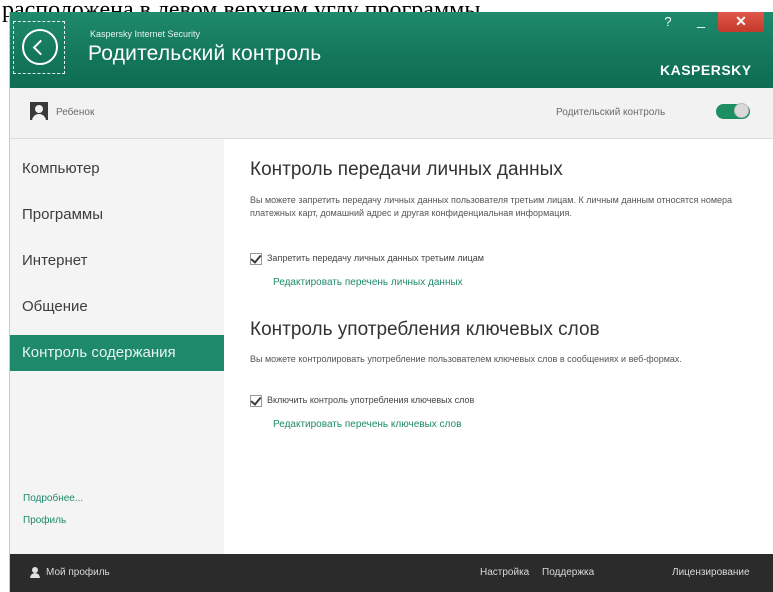 This screenshot has width=773, height=592. Describe the element at coordinates (368, 282) in the screenshot. I see `edit-personal-data-link: Редактировать перечень личных данных` at that location.